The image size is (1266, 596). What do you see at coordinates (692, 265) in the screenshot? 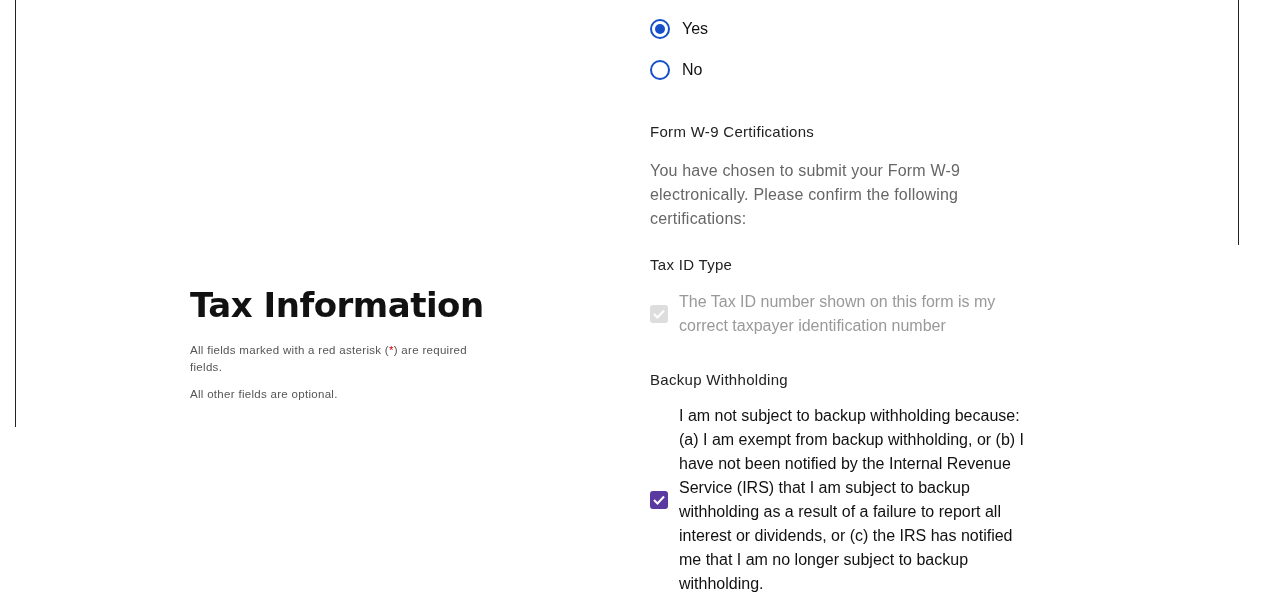
I see `section-heading: Tax ID Type` at bounding box center [692, 265].